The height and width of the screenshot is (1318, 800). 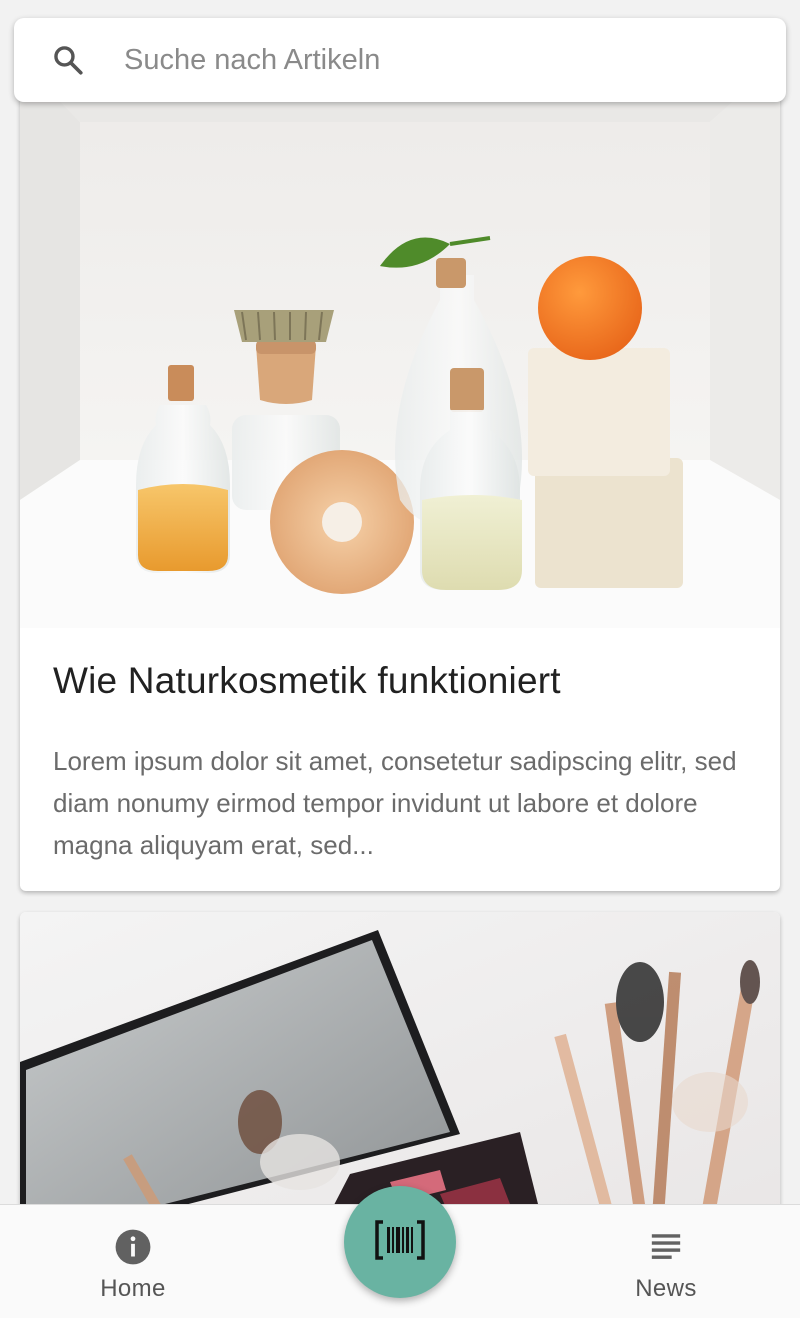 What do you see at coordinates (666, 1288) in the screenshot?
I see `nav-label-news: News` at bounding box center [666, 1288].